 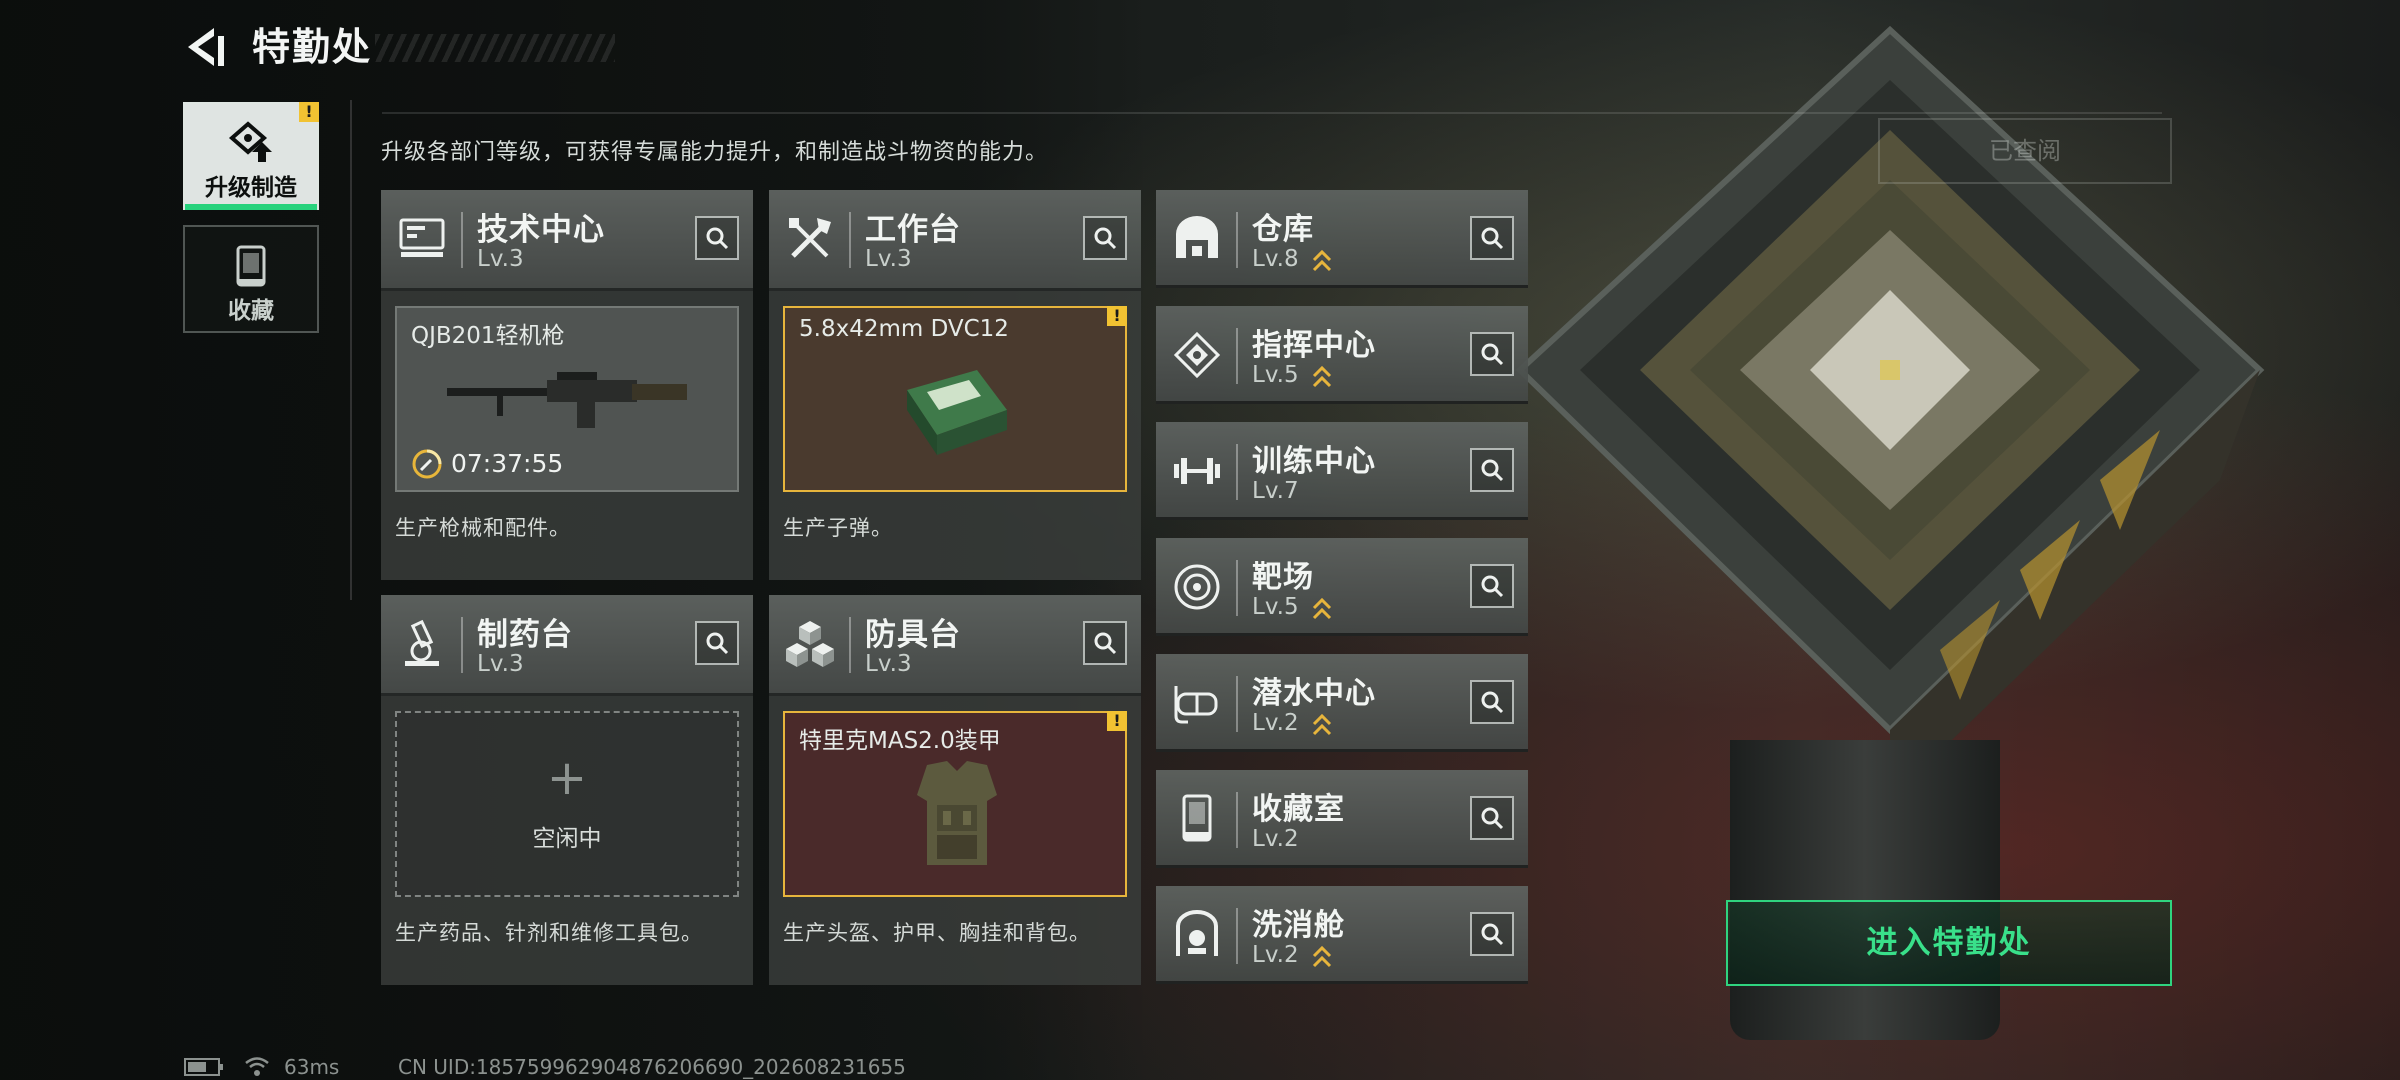 What do you see at coordinates (567, 839) in the screenshot?
I see `idle-status: 空闲中` at bounding box center [567, 839].